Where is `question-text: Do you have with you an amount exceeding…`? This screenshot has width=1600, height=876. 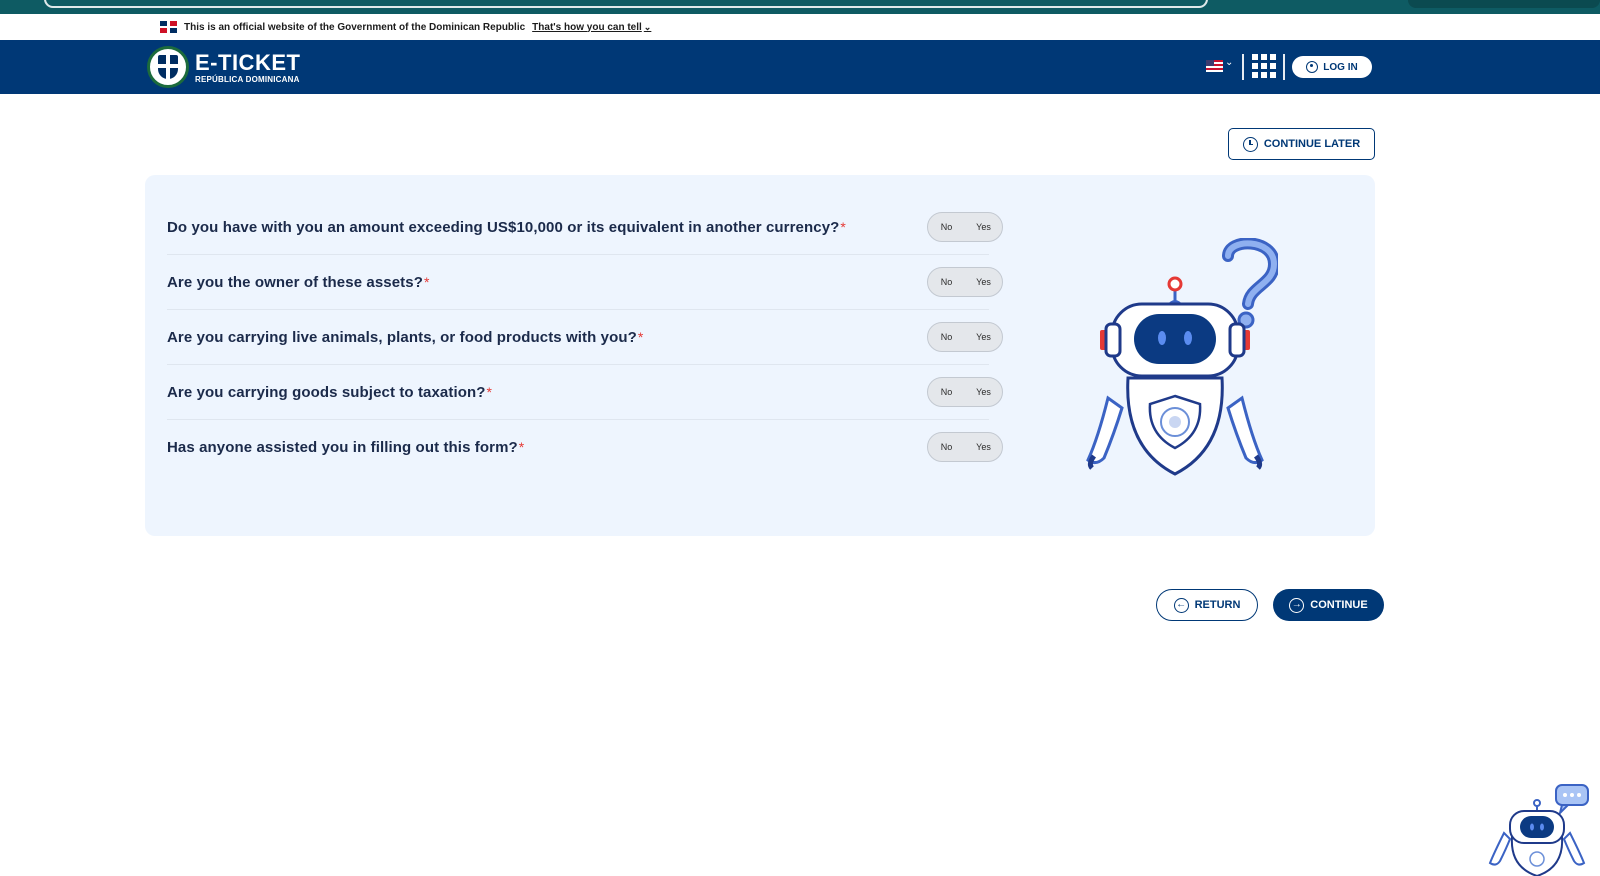 question-text: Do you have with you an amount exceeding… is located at coordinates (503, 227).